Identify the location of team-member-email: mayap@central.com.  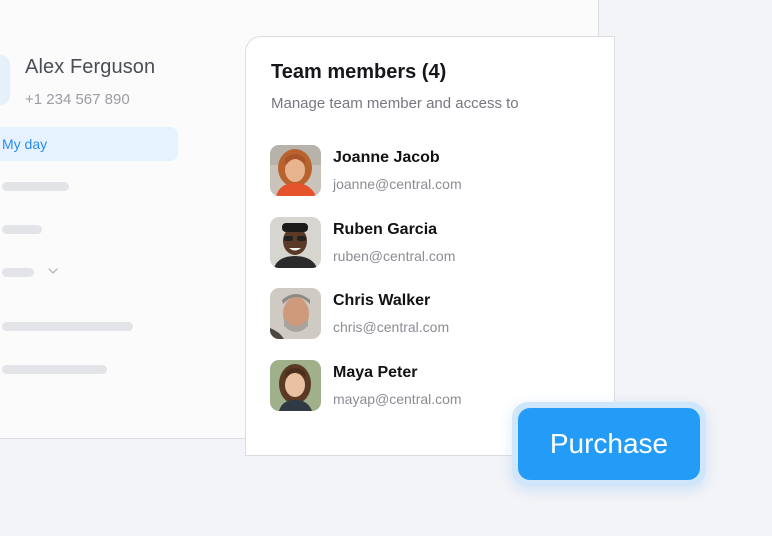
(397, 398).